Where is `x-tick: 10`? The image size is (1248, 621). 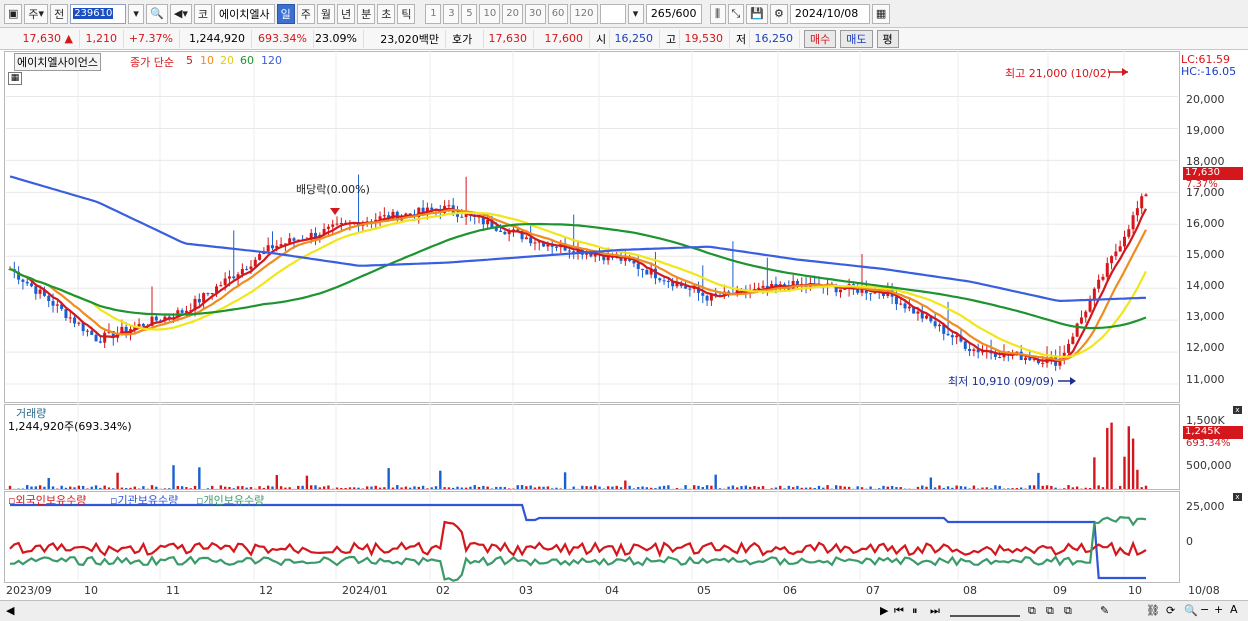 x-tick: 10 is located at coordinates (1135, 590).